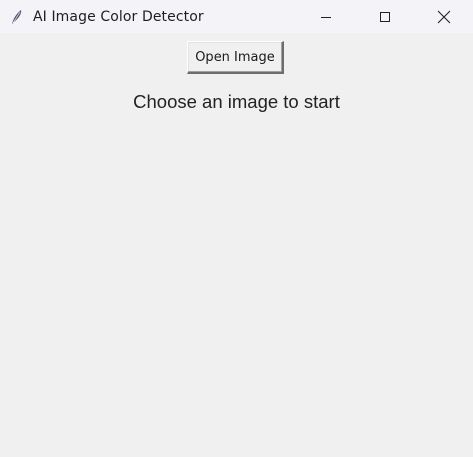 This screenshot has width=473, height=457. I want to click on minimize-icon, so click(326, 17).